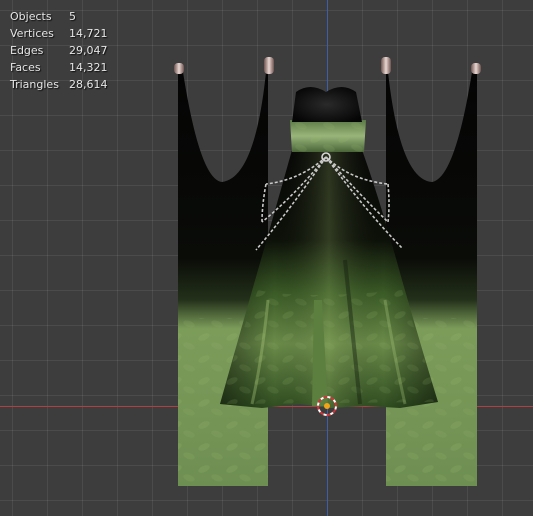 The width and height of the screenshot is (533, 516). What do you see at coordinates (327, 65) in the screenshot?
I see `curtain-rings` at bounding box center [327, 65].